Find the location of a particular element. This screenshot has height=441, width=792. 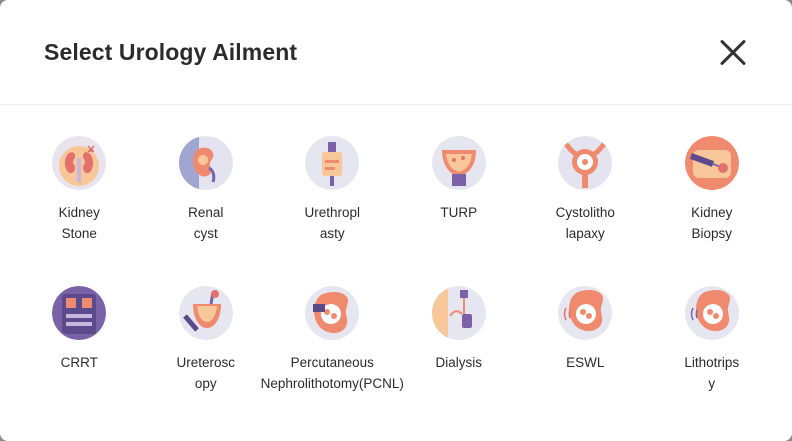

ailment-item-ureteroscopy: Ureteroscopy is located at coordinates (206, 361).